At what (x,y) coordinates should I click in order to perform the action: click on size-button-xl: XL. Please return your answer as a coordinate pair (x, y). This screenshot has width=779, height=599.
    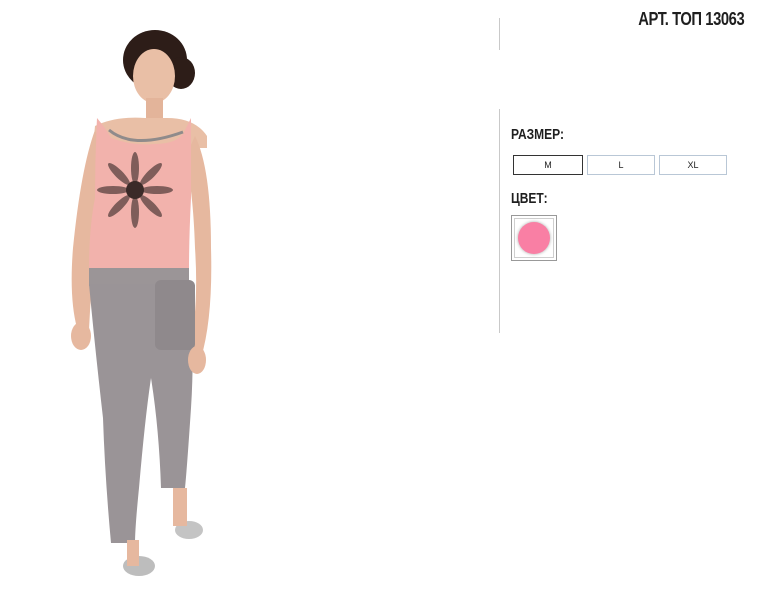
    Looking at the image, I should click on (693, 165).